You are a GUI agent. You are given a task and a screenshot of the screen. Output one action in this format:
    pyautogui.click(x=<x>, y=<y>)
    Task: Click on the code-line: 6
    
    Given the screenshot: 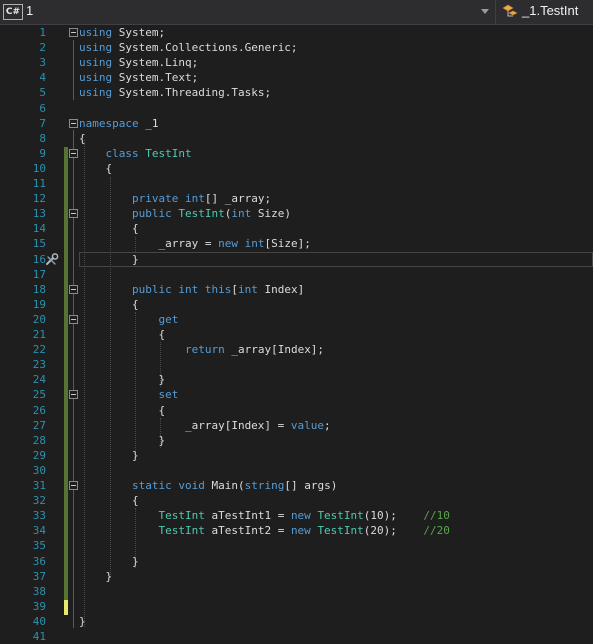 What is the action you would take?
    pyautogui.click(x=296, y=108)
    